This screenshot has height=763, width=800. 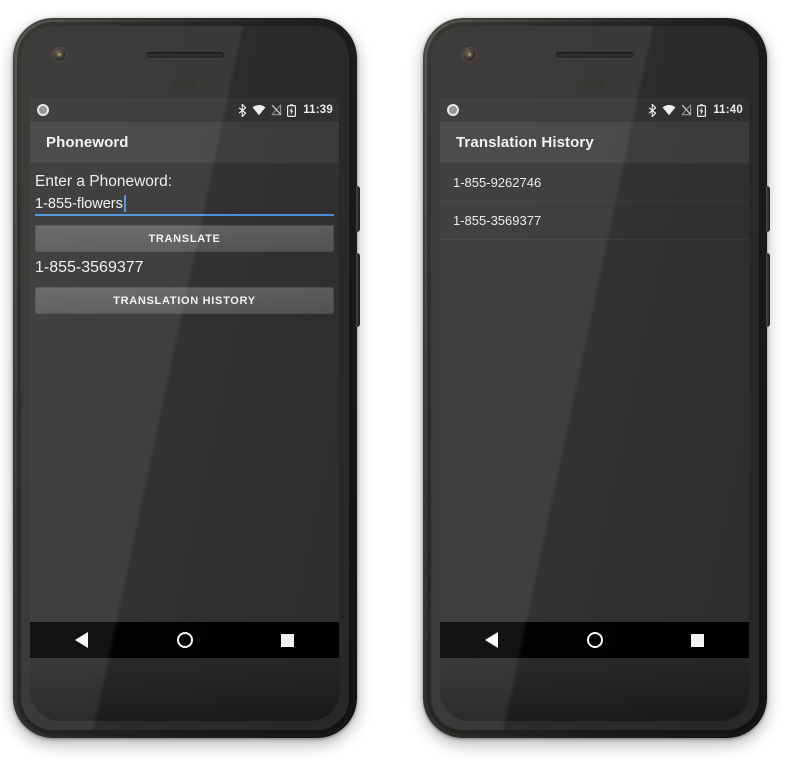 What do you see at coordinates (89, 267) in the screenshot?
I see `translation-result: 1-855-3569377` at bounding box center [89, 267].